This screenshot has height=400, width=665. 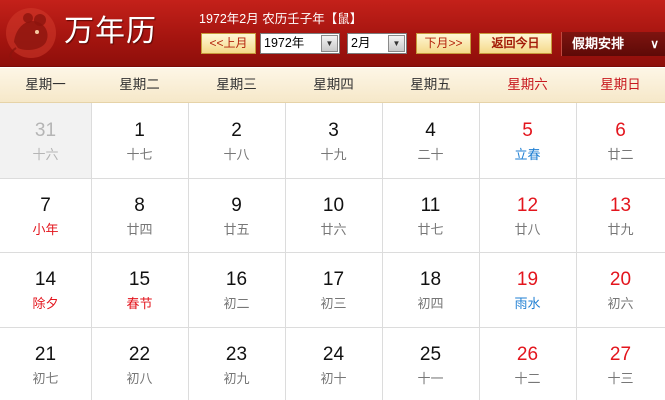 What do you see at coordinates (654, 44) in the screenshot?
I see `chevron-down-icon: ∨` at bounding box center [654, 44].